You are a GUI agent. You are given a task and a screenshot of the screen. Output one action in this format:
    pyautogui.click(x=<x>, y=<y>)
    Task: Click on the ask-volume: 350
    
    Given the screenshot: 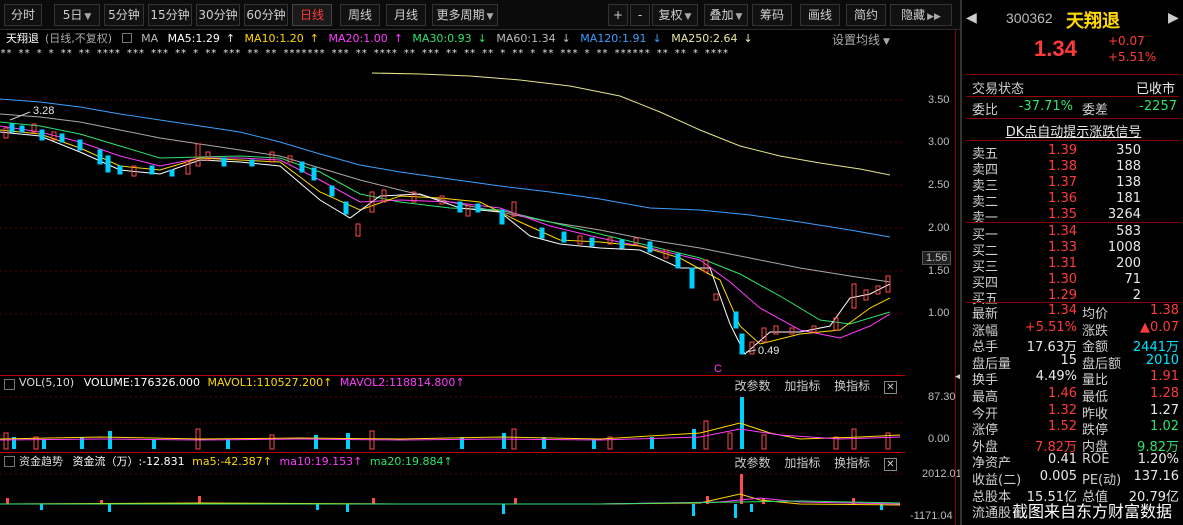 What is the action you would take?
    pyautogui.click(x=1128, y=150)
    